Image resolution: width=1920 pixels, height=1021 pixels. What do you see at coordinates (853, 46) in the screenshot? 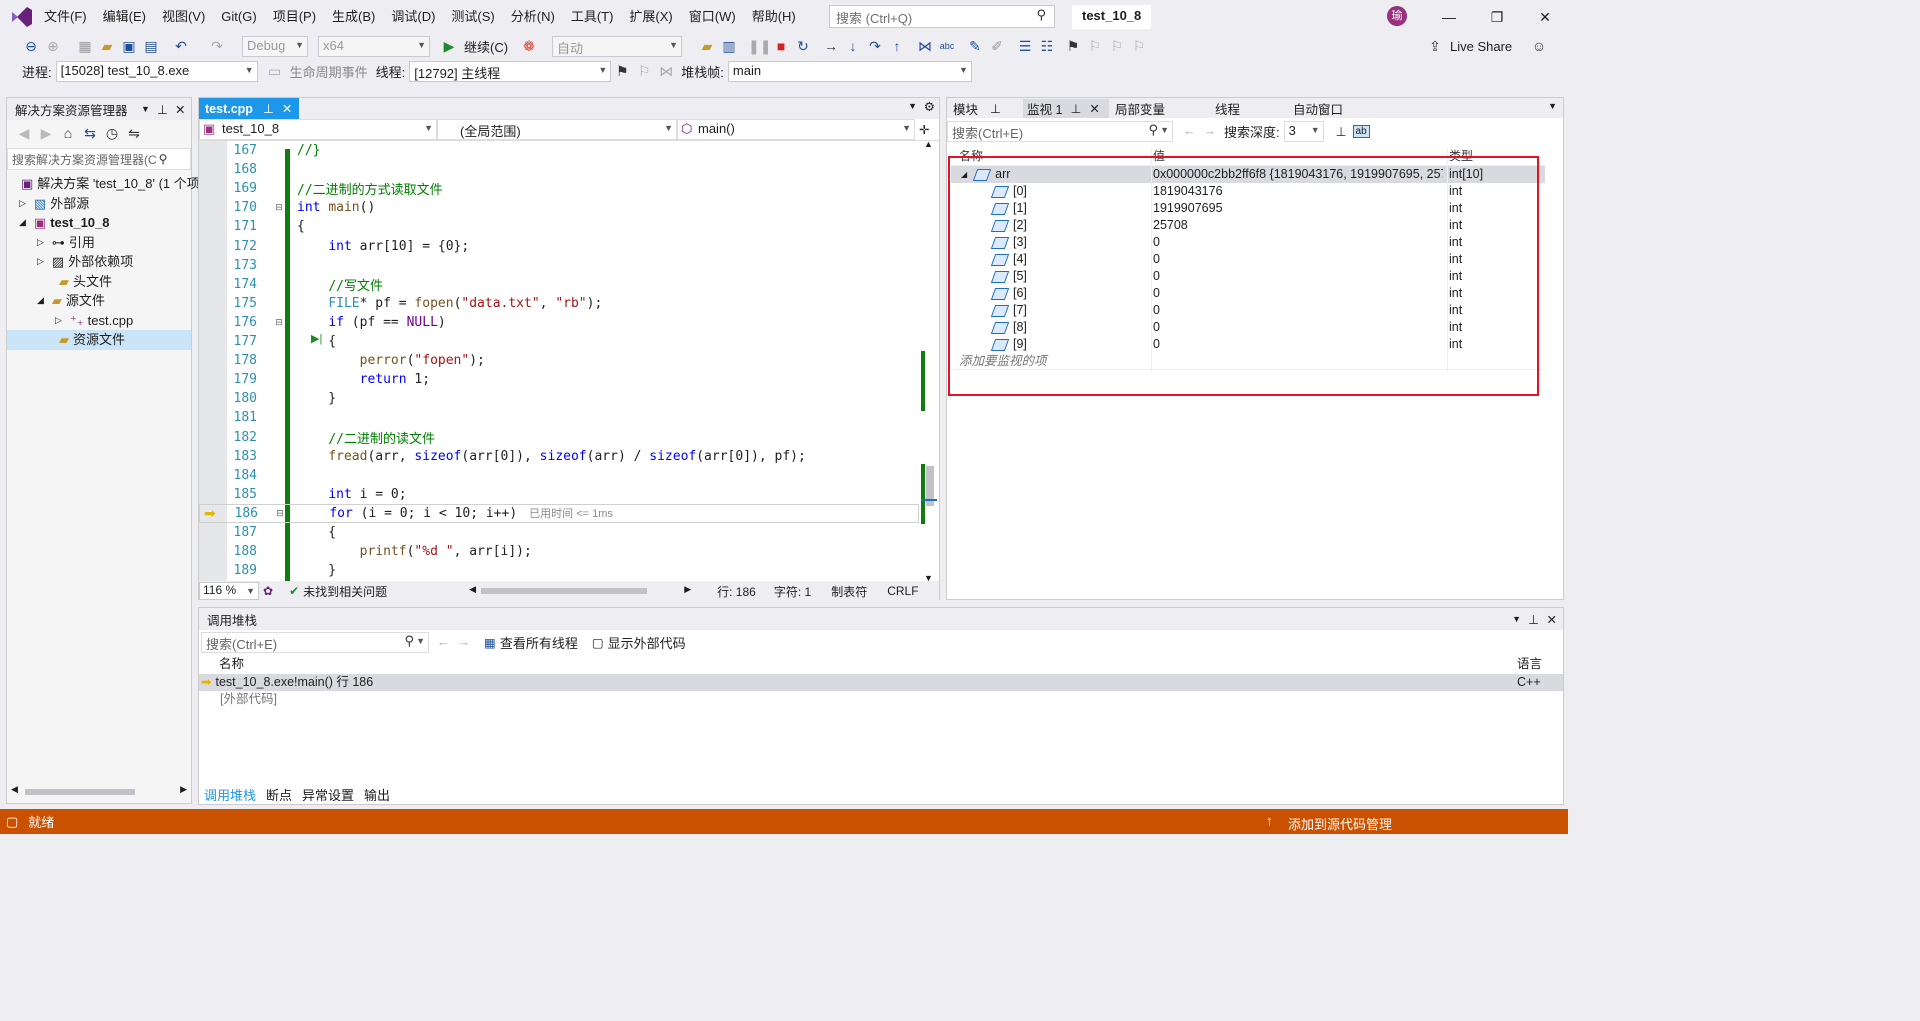
I see `step-into-icon: ↓` at bounding box center [853, 46].